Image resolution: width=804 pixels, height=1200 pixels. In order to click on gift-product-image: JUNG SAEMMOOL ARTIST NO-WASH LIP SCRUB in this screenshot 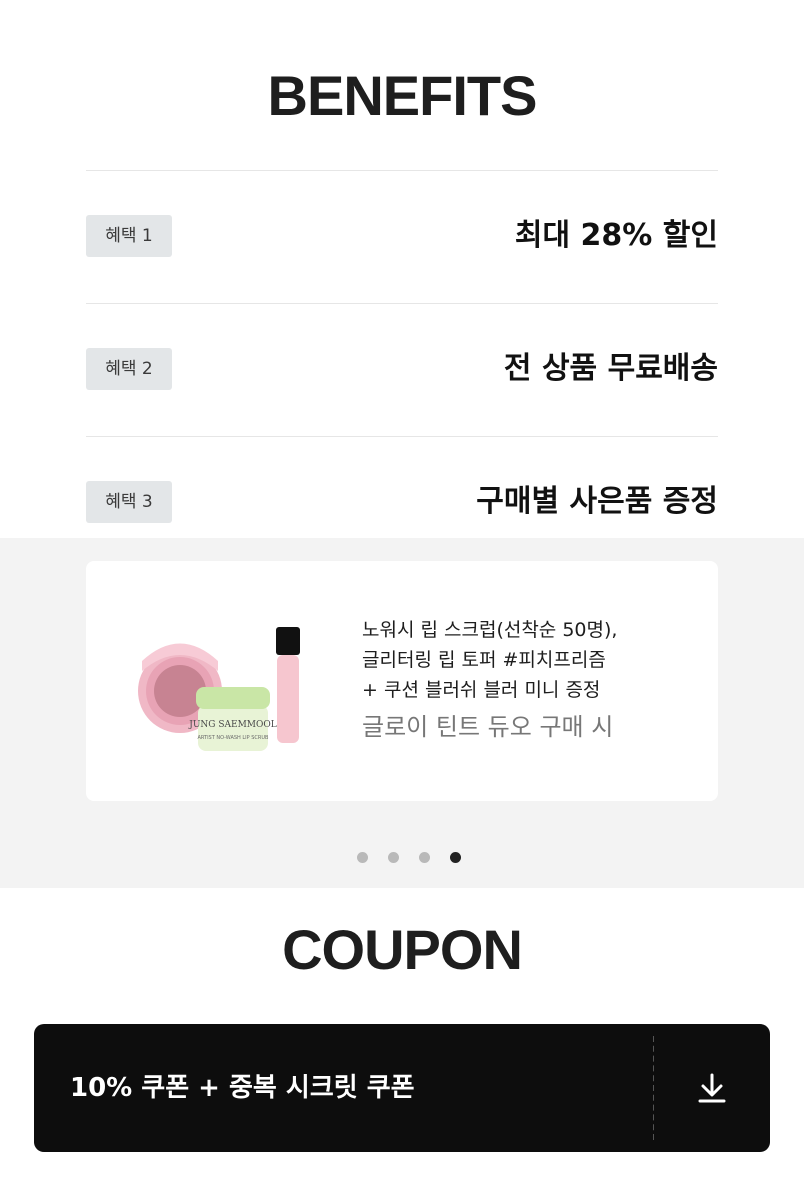, I will do `click(219, 689)`.